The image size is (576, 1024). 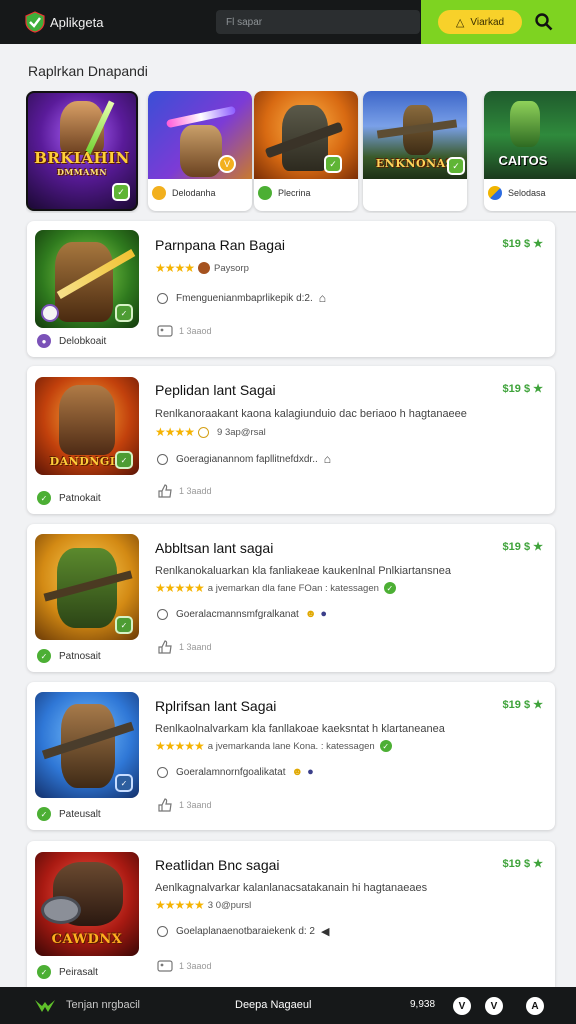 I want to click on app-title: Peplidan lant Sagai, so click(x=215, y=390).